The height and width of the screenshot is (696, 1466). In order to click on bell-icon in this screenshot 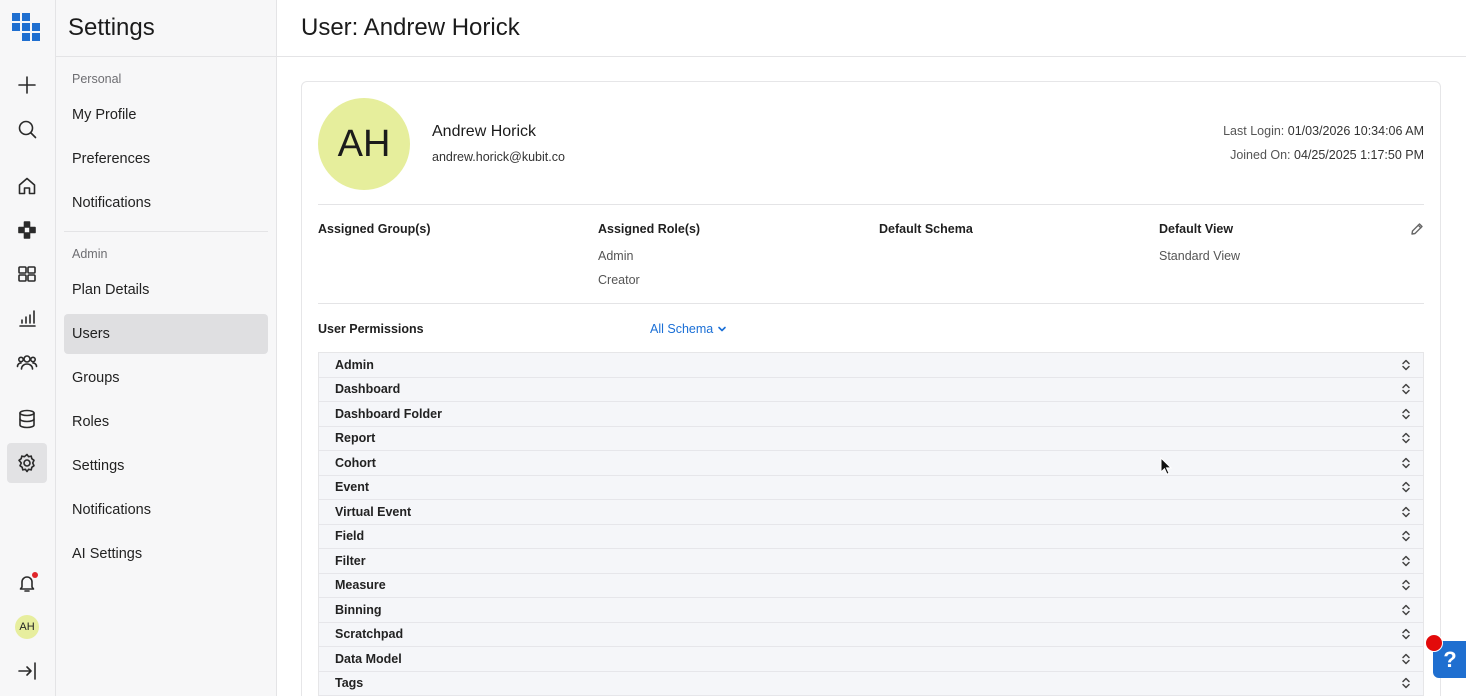, I will do `click(27, 583)`.